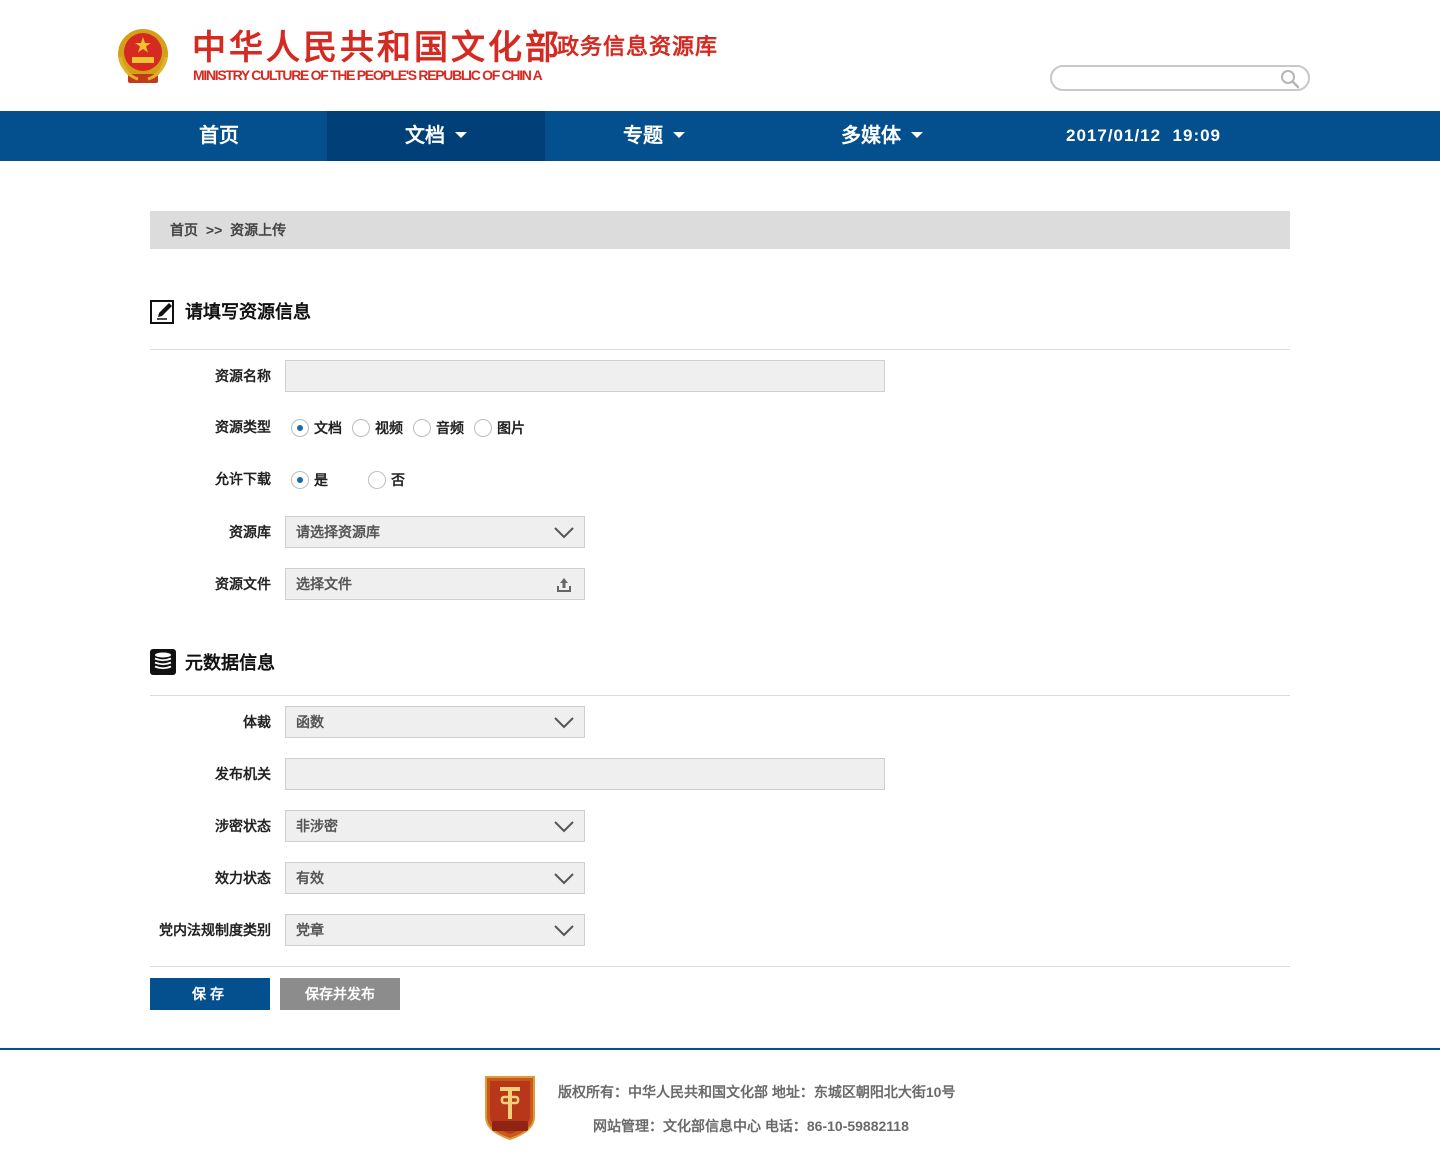 The height and width of the screenshot is (1170, 1440). What do you see at coordinates (321, 480) in the screenshot?
I see `radio-label: 是` at bounding box center [321, 480].